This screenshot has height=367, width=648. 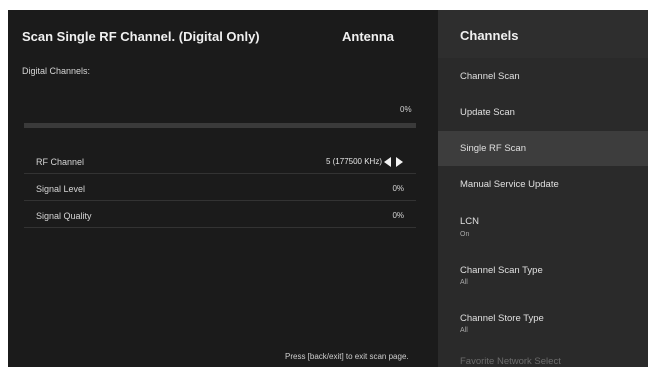 What do you see at coordinates (543, 148) in the screenshot?
I see `menu-item-single-rf-scan: Single RF Scan` at bounding box center [543, 148].